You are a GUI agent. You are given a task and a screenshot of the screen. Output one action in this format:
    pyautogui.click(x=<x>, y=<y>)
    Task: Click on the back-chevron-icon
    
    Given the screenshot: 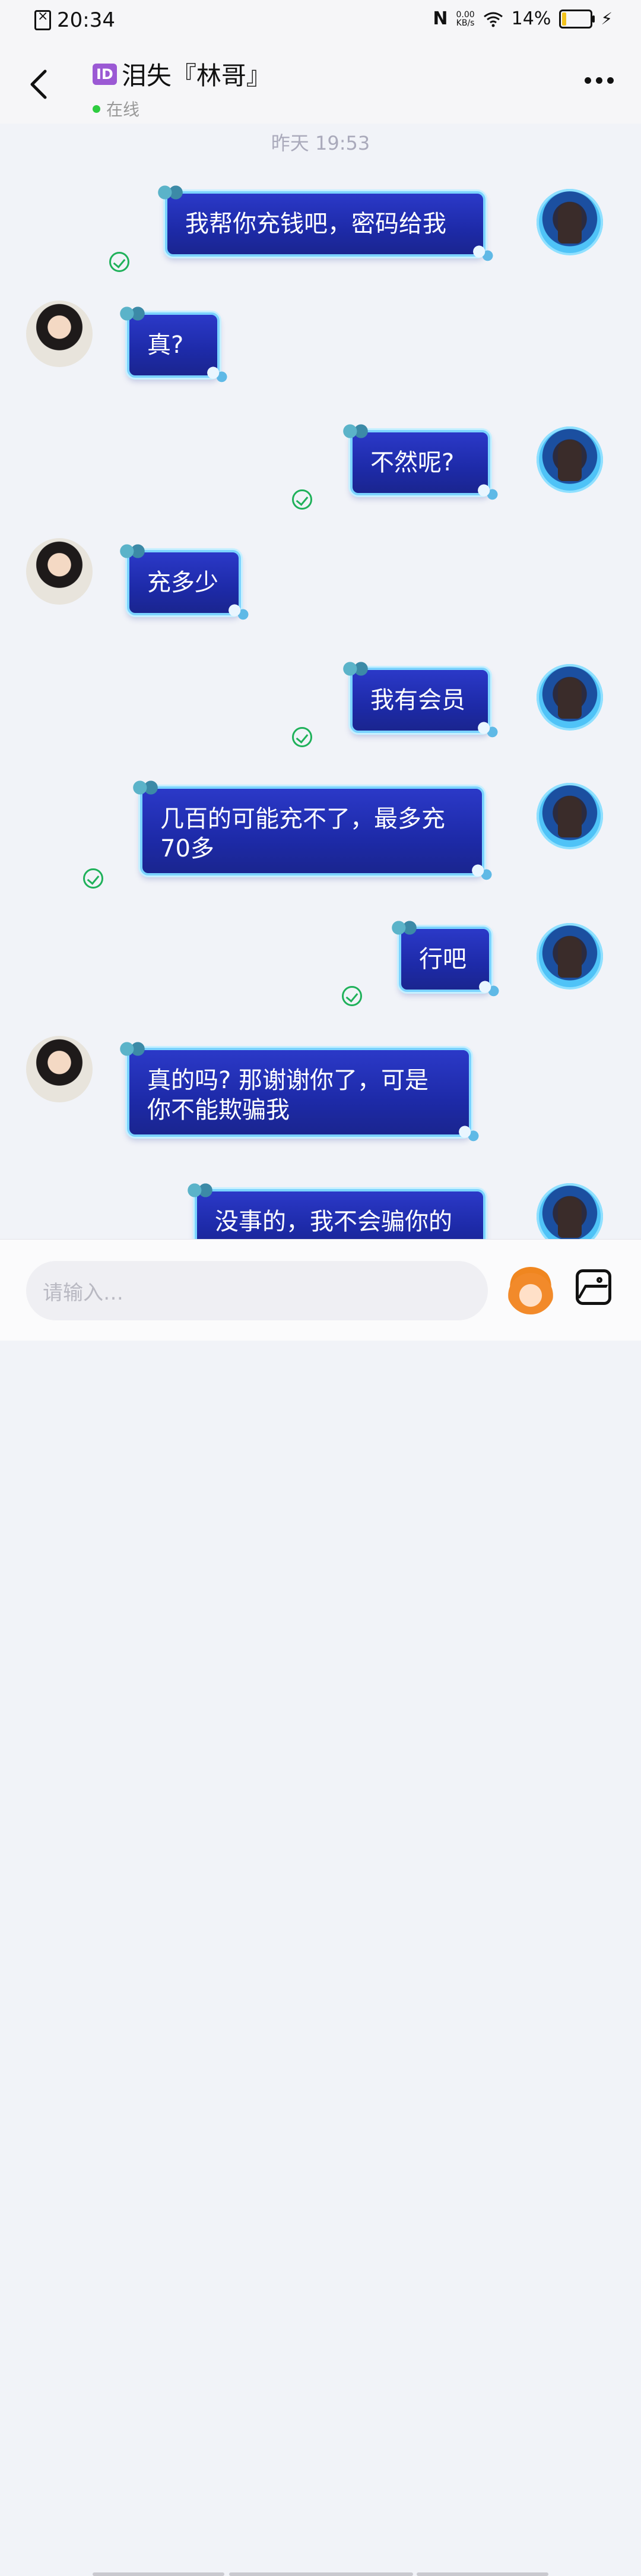 What is the action you would take?
    pyautogui.click(x=39, y=84)
    